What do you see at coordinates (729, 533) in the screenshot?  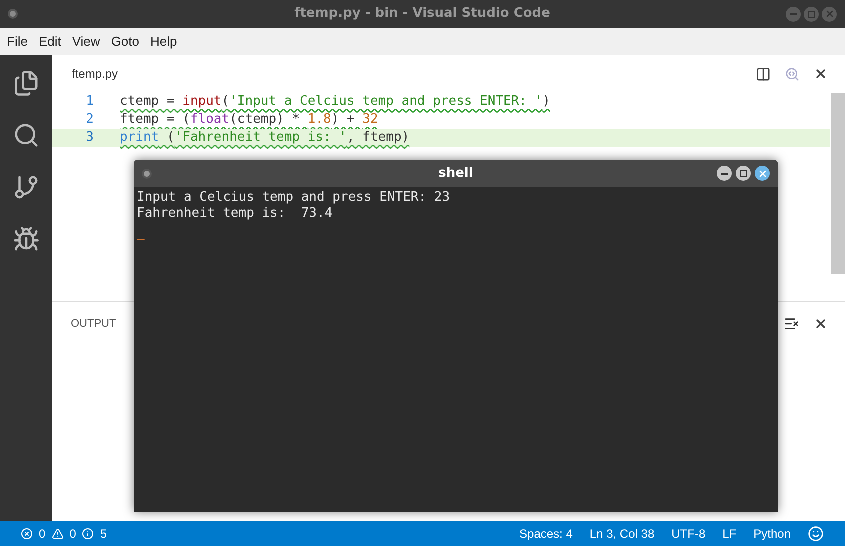 I see `status-item: LF` at bounding box center [729, 533].